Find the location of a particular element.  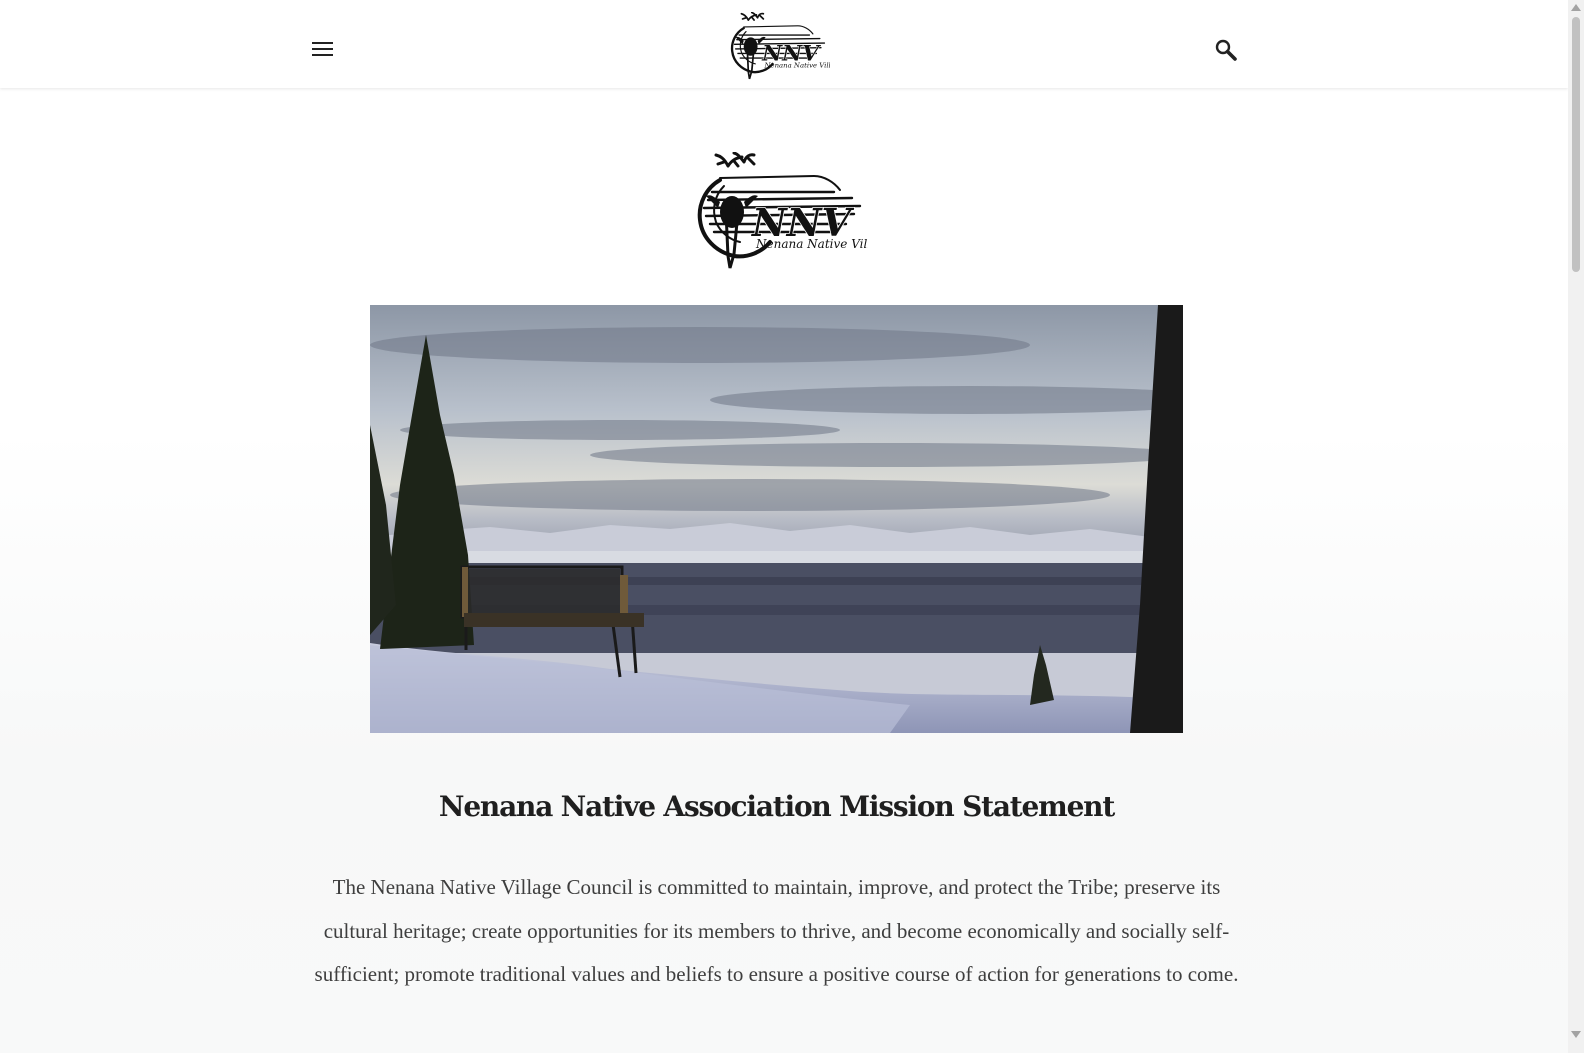

scroll-up-arrow-icon is located at coordinates (1576, 7).